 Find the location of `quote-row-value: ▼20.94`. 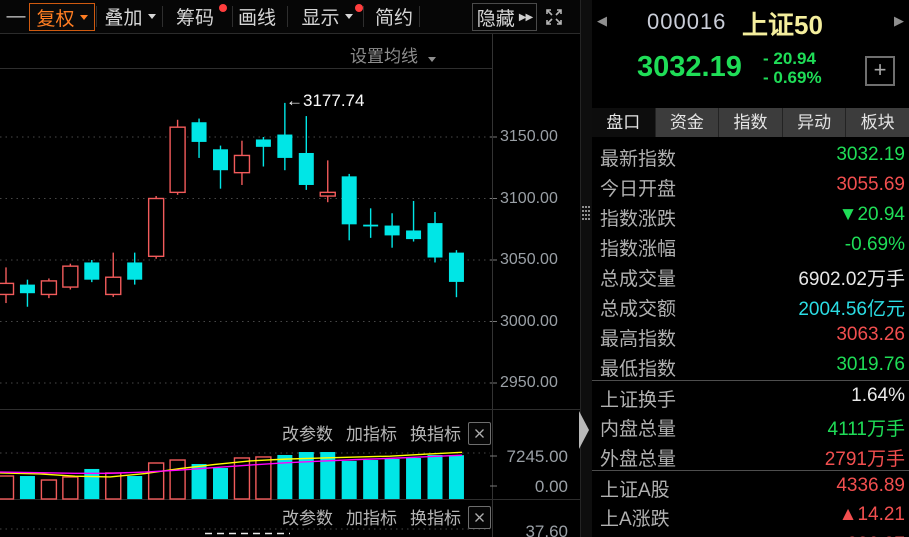

quote-row-value: ▼20.94 is located at coordinates (871, 214).